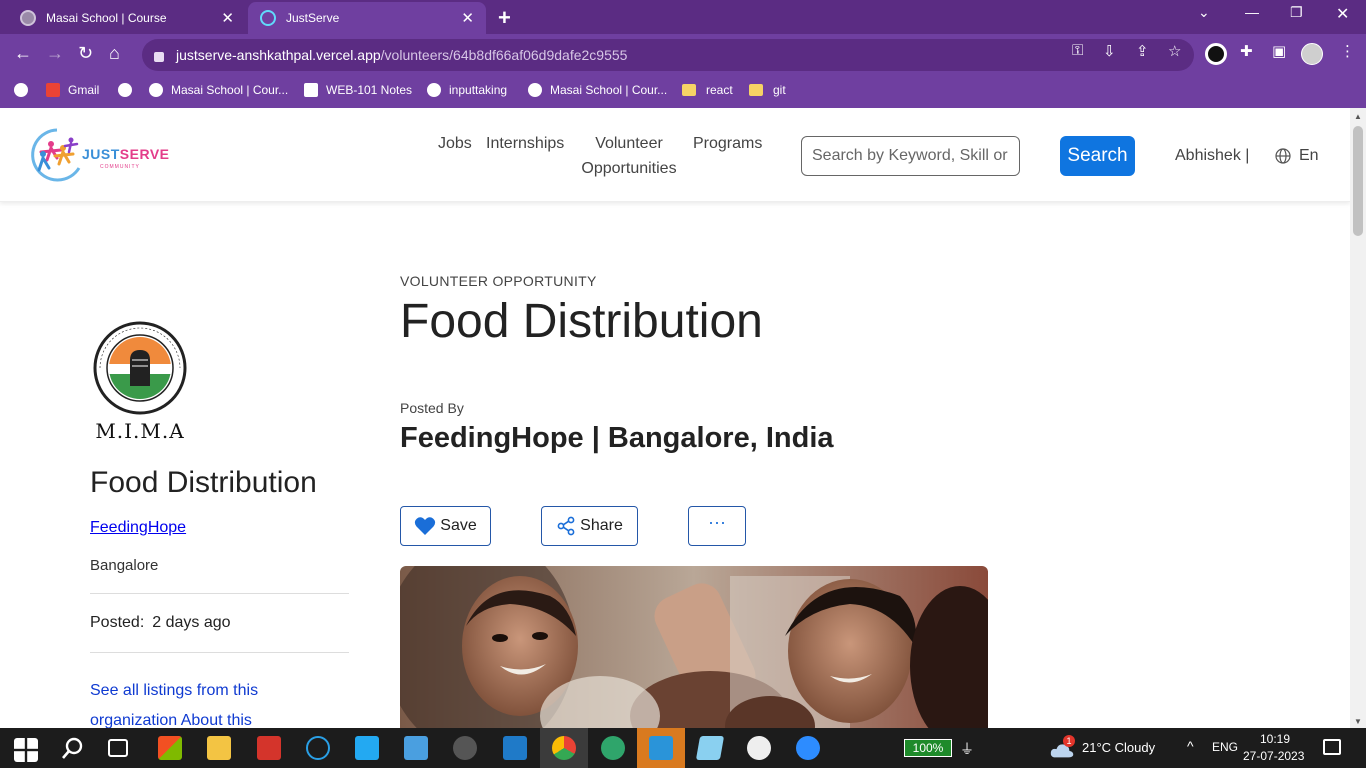 The image size is (1366, 768). Describe the element at coordinates (72, 90) in the screenshot. I see `bookmark-gmail: Gmail` at that location.